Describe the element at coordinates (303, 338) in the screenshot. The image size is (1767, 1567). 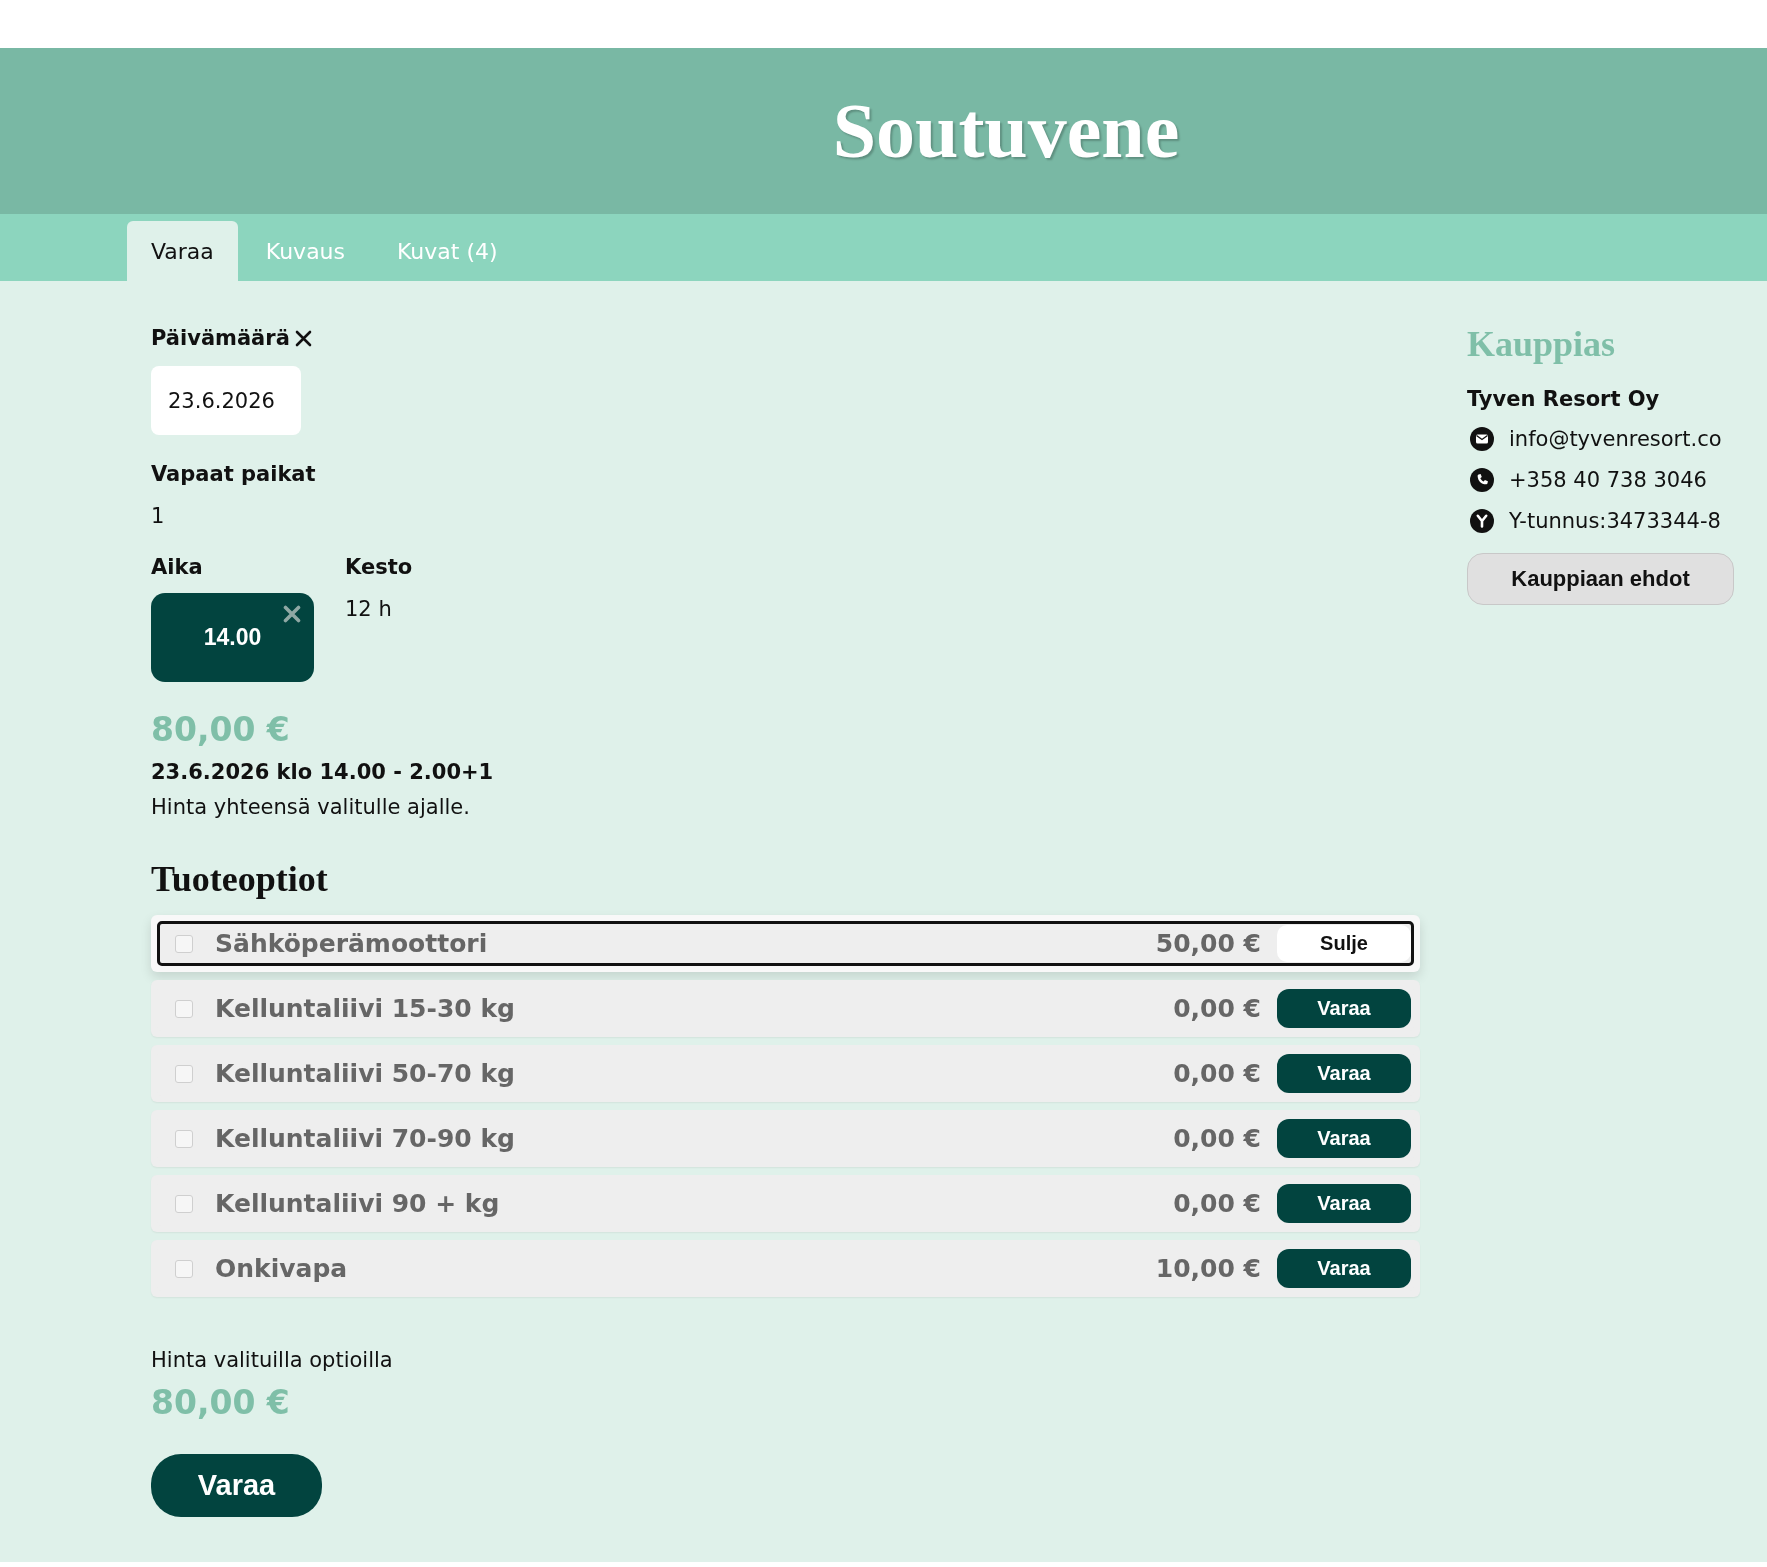
I see `close-icon` at that location.